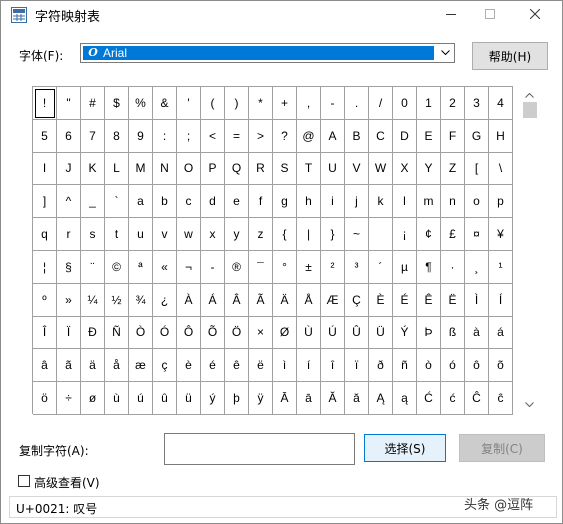 Image resolution: width=563 pixels, height=524 pixels. Describe the element at coordinates (213, 234) in the screenshot. I see `char-cell: x` at that location.